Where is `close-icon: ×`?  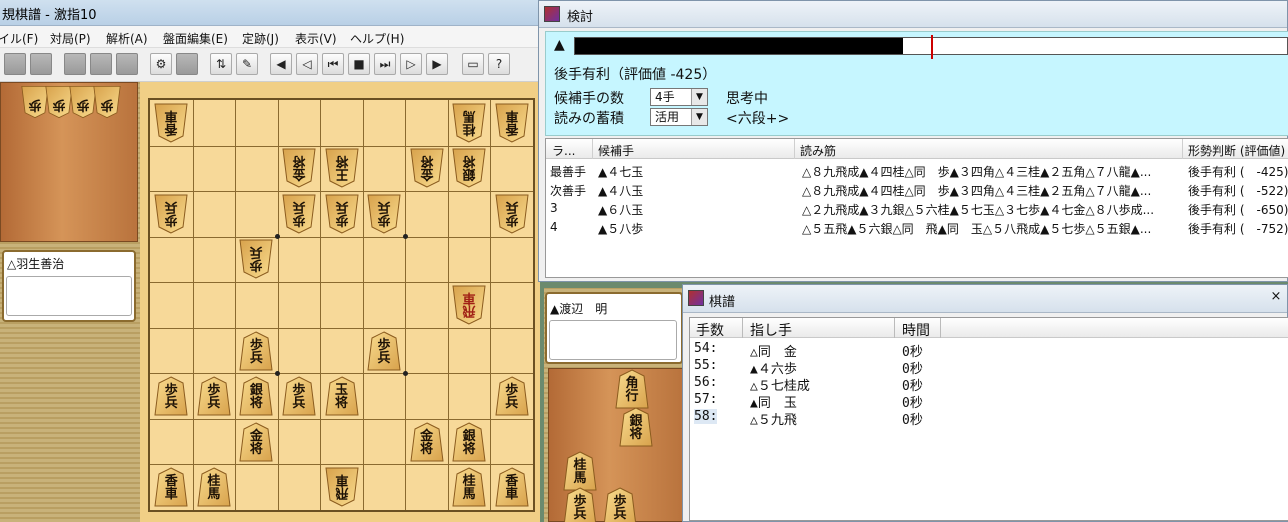
close-icon: × is located at coordinates (1276, 297).